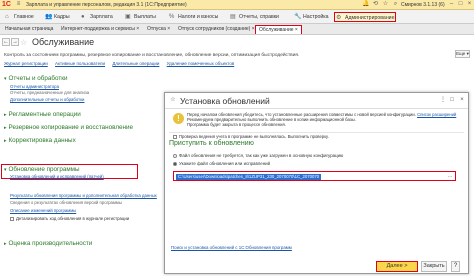  Describe the element at coordinates (423, 5) in the screenshot. I see `current-user: Смирнов 3.1.13 (6)` at that location.